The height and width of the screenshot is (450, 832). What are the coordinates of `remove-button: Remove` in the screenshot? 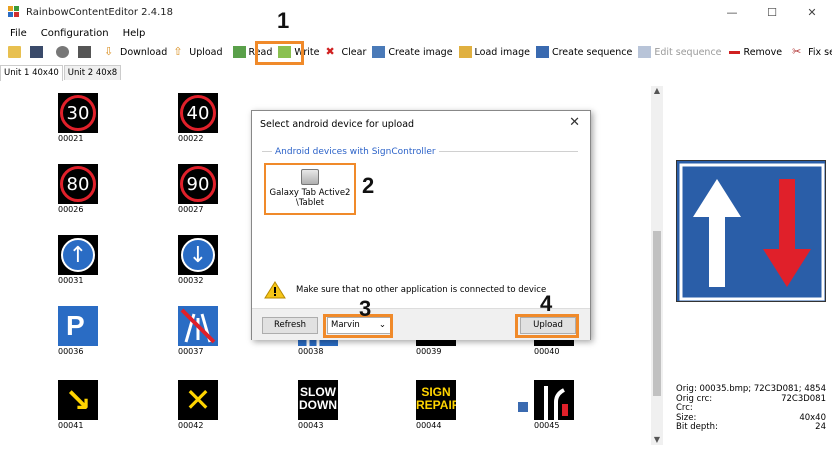 It's located at (755, 52).